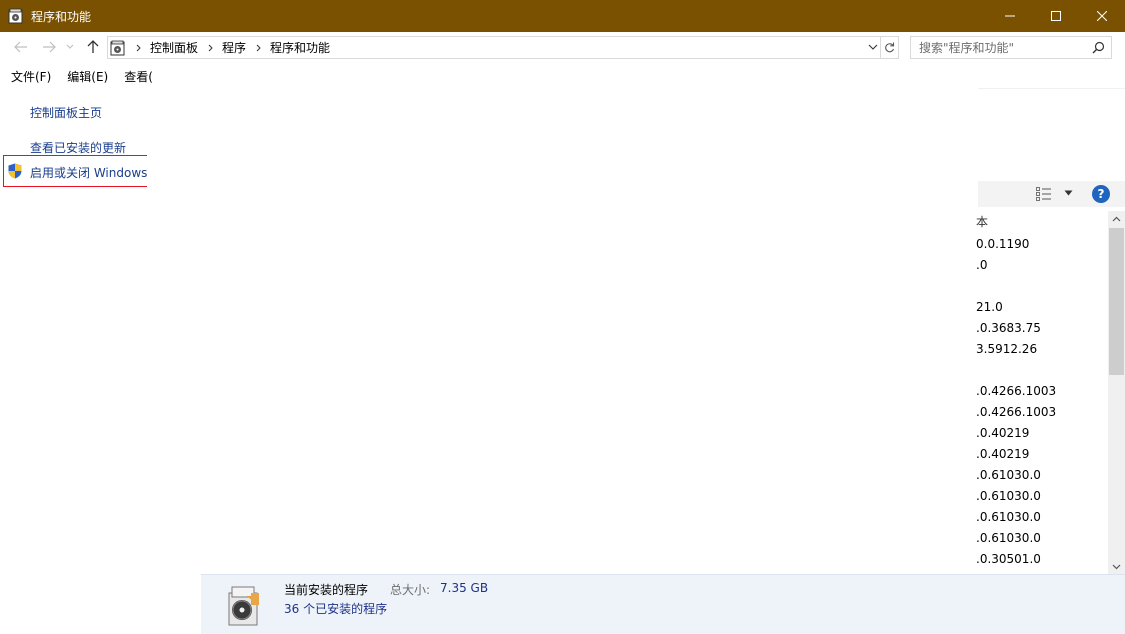 The width and height of the screenshot is (1125, 634). Describe the element at coordinates (1008, 328) in the screenshot. I see `list-item-version: .0.3683.75` at that location.